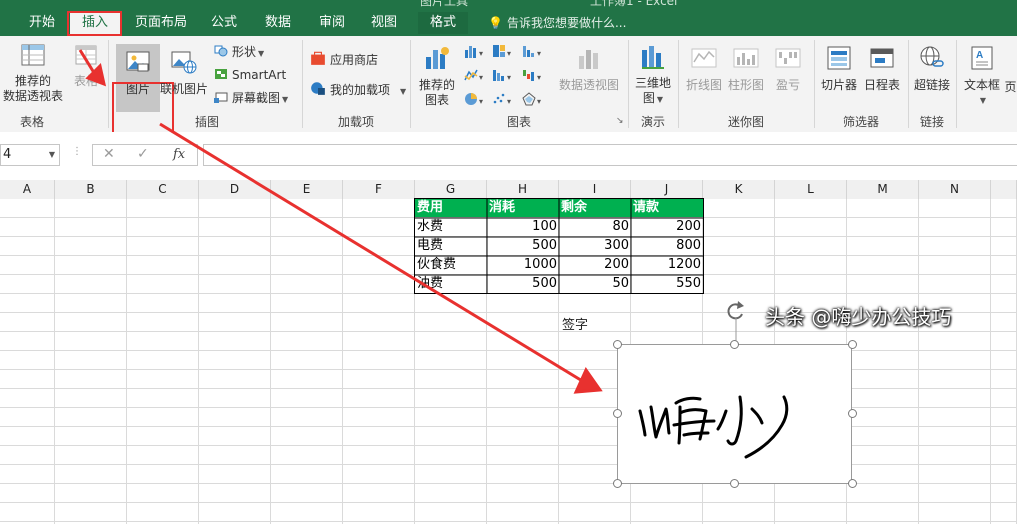 The width and height of the screenshot is (1017, 524). What do you see at coordinates (858, 317) in the screenshot?
I see `watermark: 头条 @嗨少办公技巧` at bounding box center [858, 317].